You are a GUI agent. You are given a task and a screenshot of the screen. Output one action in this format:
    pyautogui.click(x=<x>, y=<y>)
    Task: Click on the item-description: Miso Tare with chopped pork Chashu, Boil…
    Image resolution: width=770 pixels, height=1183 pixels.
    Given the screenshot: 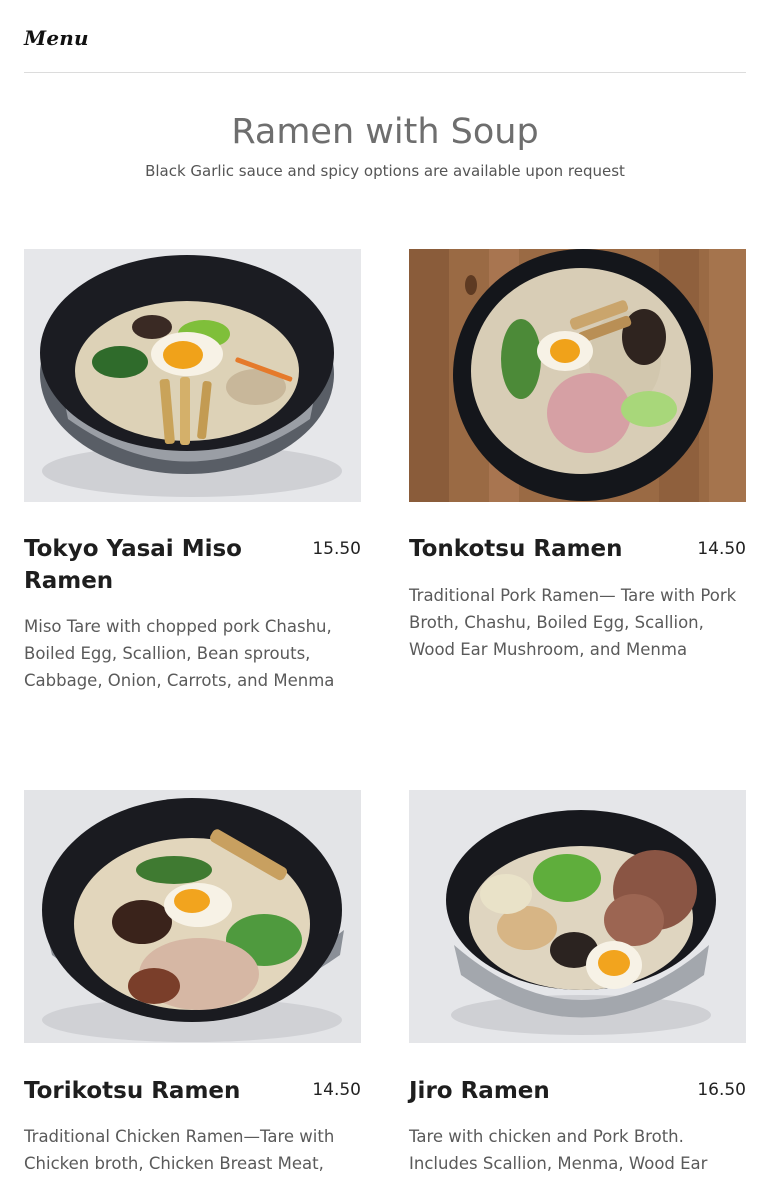 What is the action you would take?
    pyautogui.click(x=179, y=653)
    